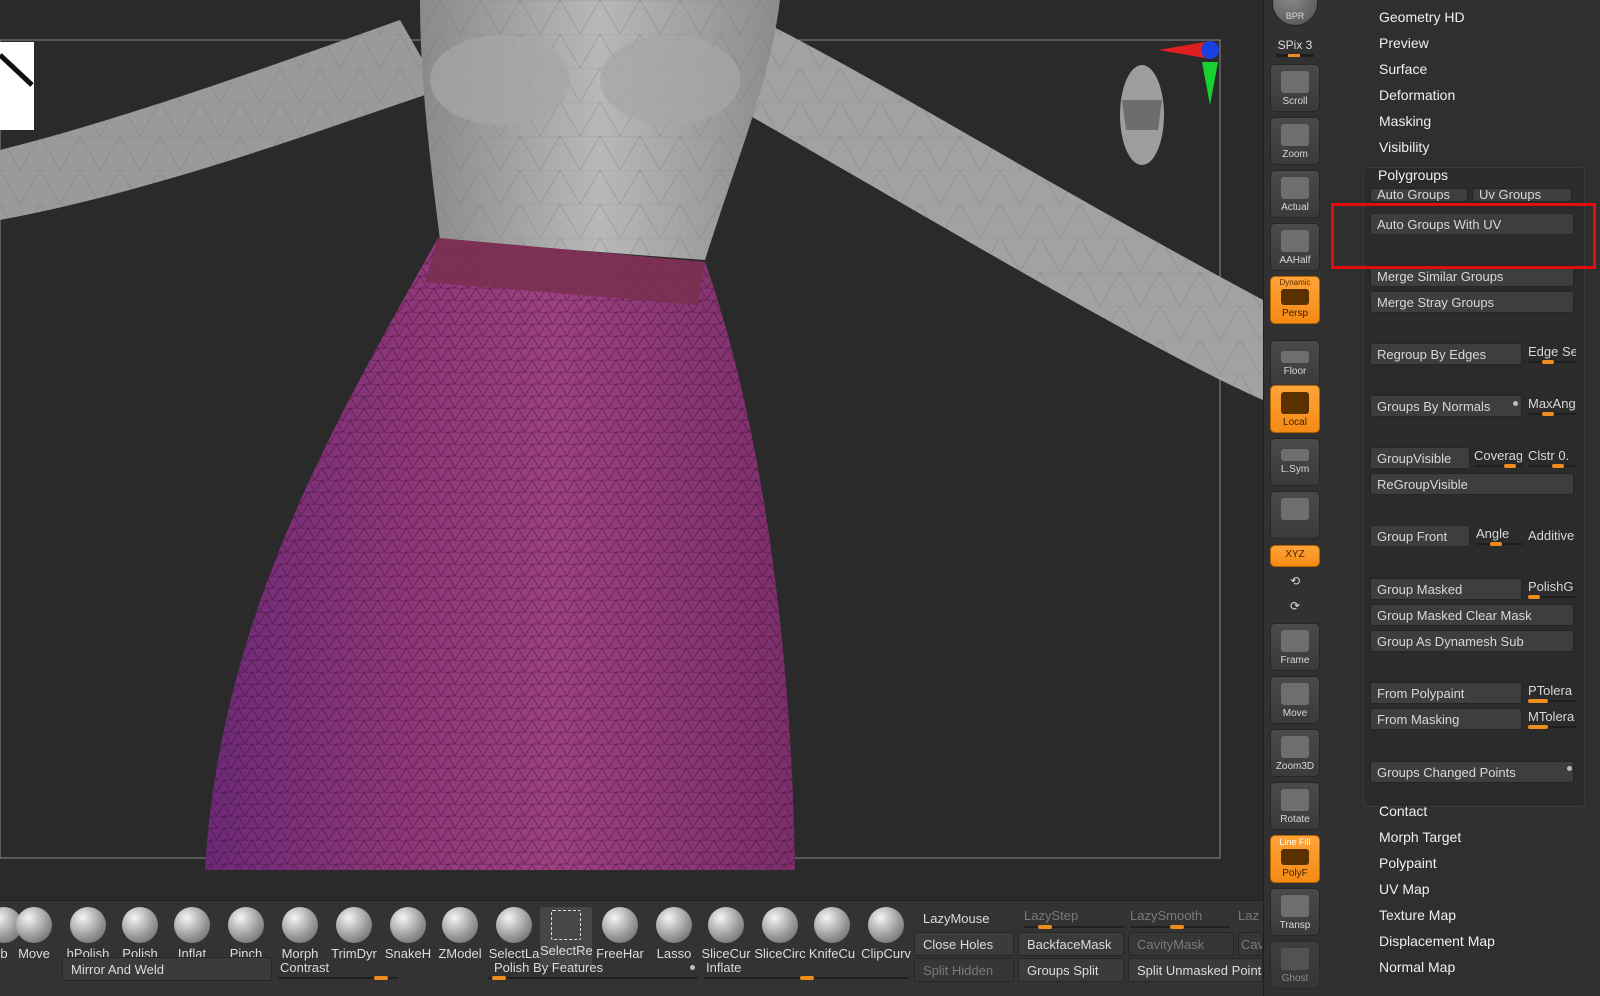 The image size is (1600, 996). What do you see at coordinates (1420, 837) in the screenshot?
I see `menu-morph-target: Morph Target` at bounding box center [1420, 837].